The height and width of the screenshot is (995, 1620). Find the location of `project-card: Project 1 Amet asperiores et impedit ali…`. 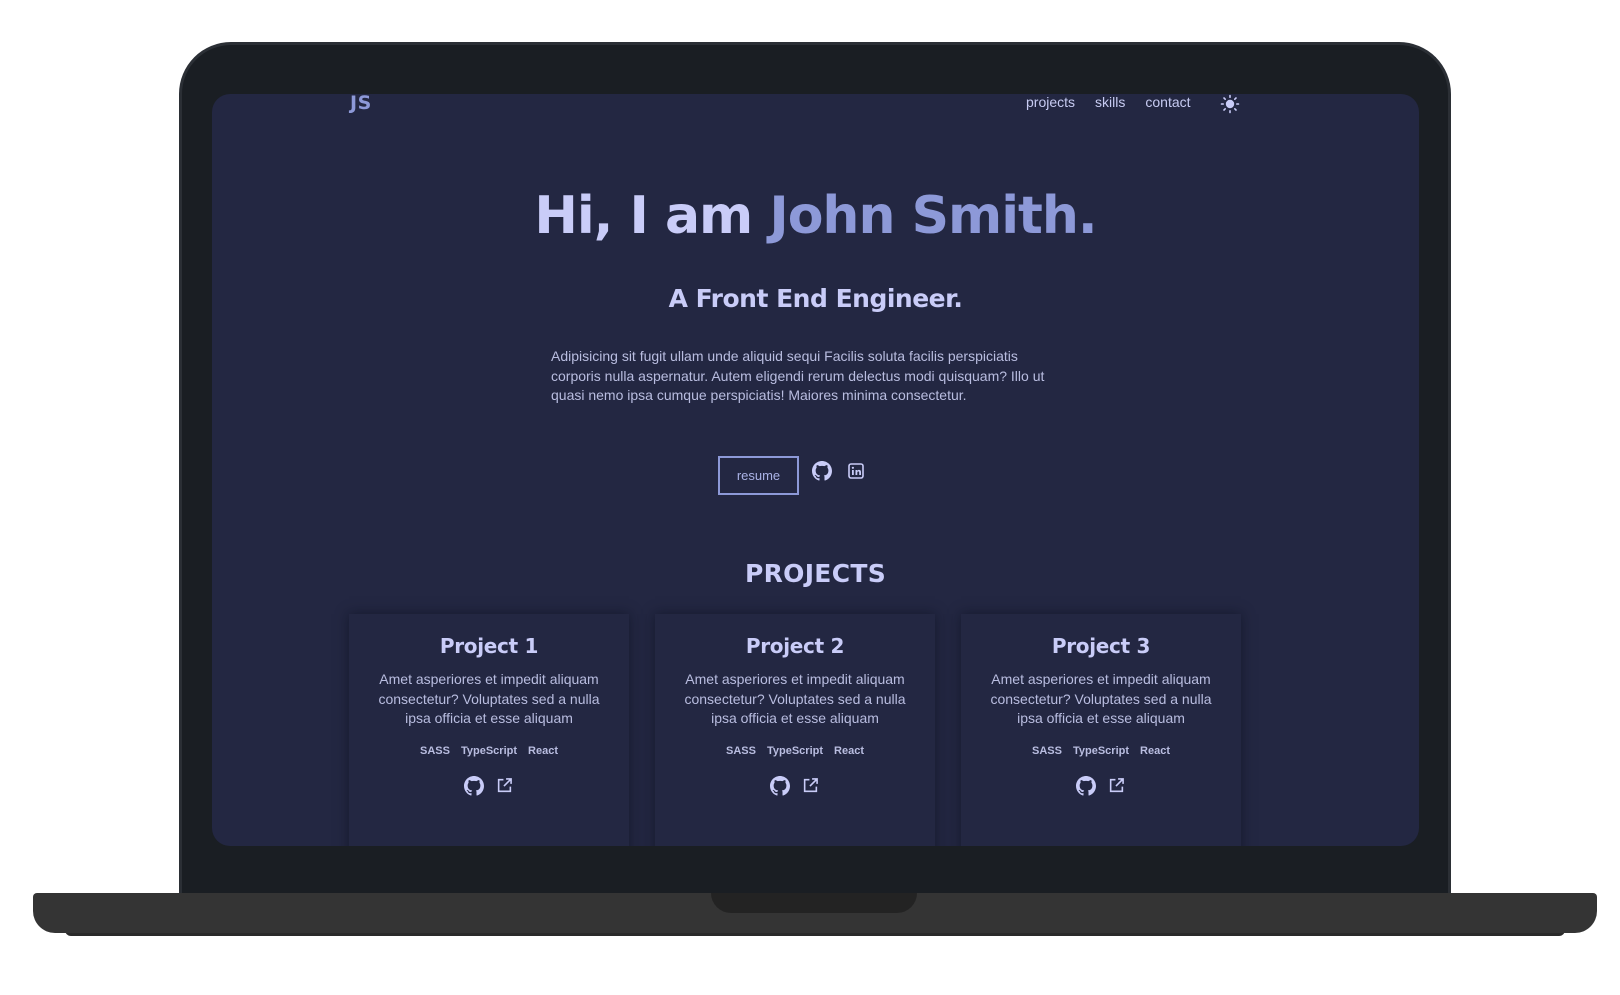

project-card: Project 1 Amet asperiores et impedit ali… is located at coordinates (489, 730).